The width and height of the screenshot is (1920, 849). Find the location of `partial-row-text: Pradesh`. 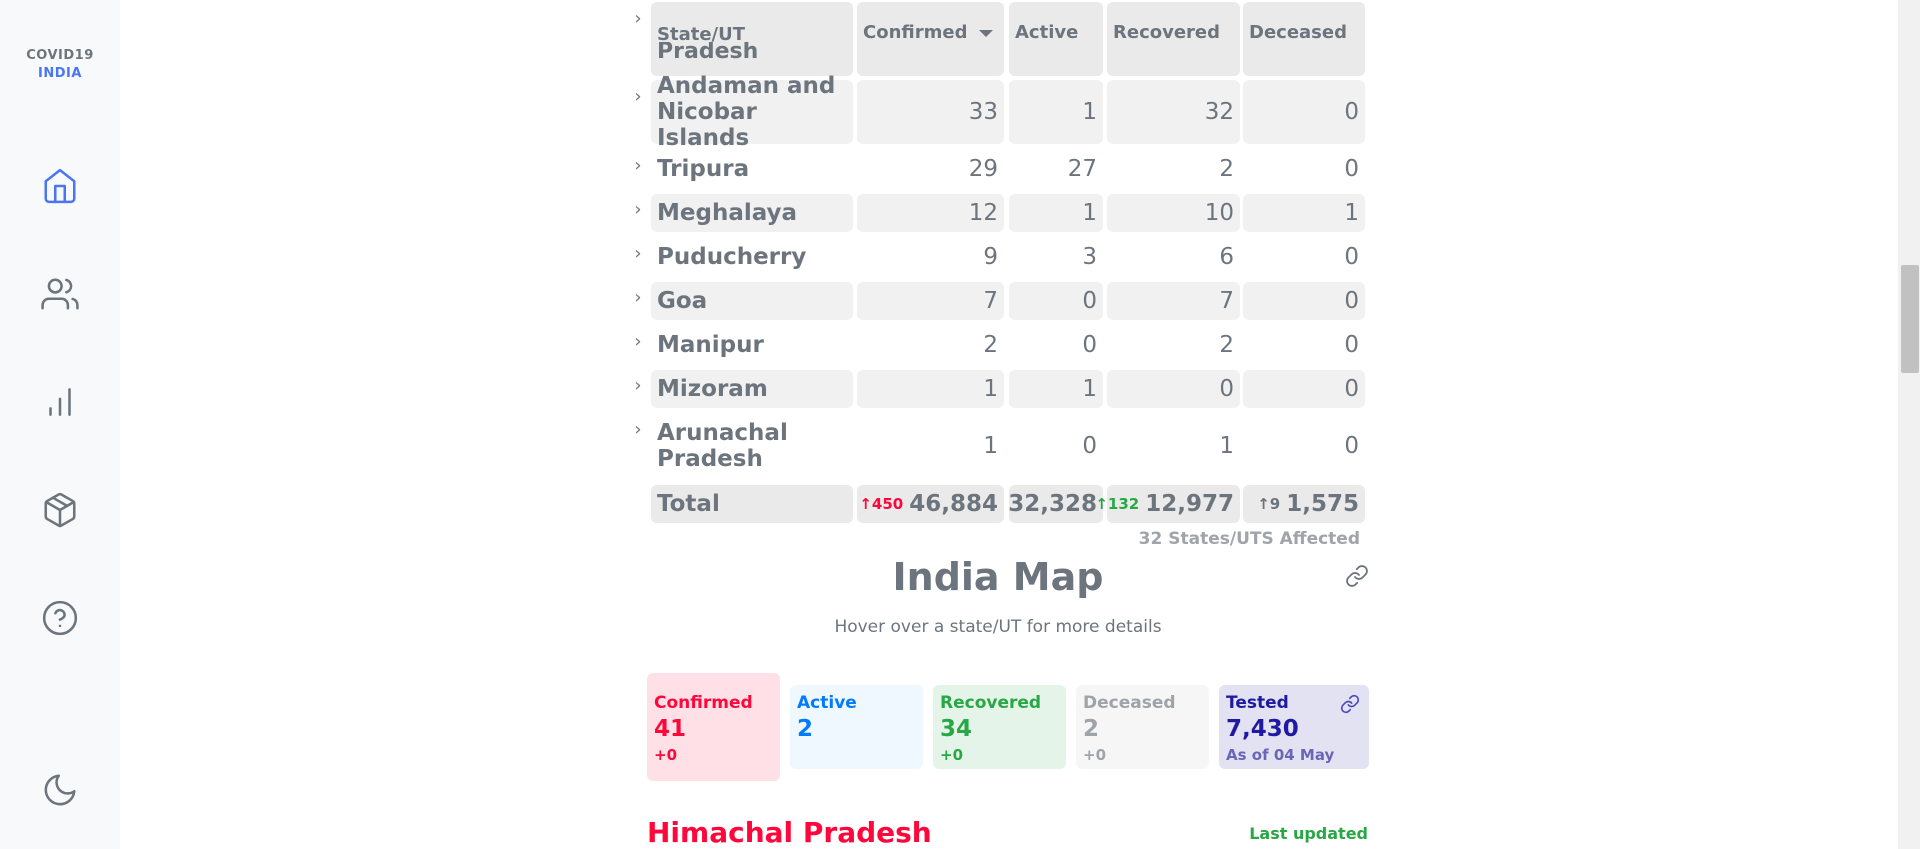

partial-row-text: Pradesh is located at coordinates (708, 52).